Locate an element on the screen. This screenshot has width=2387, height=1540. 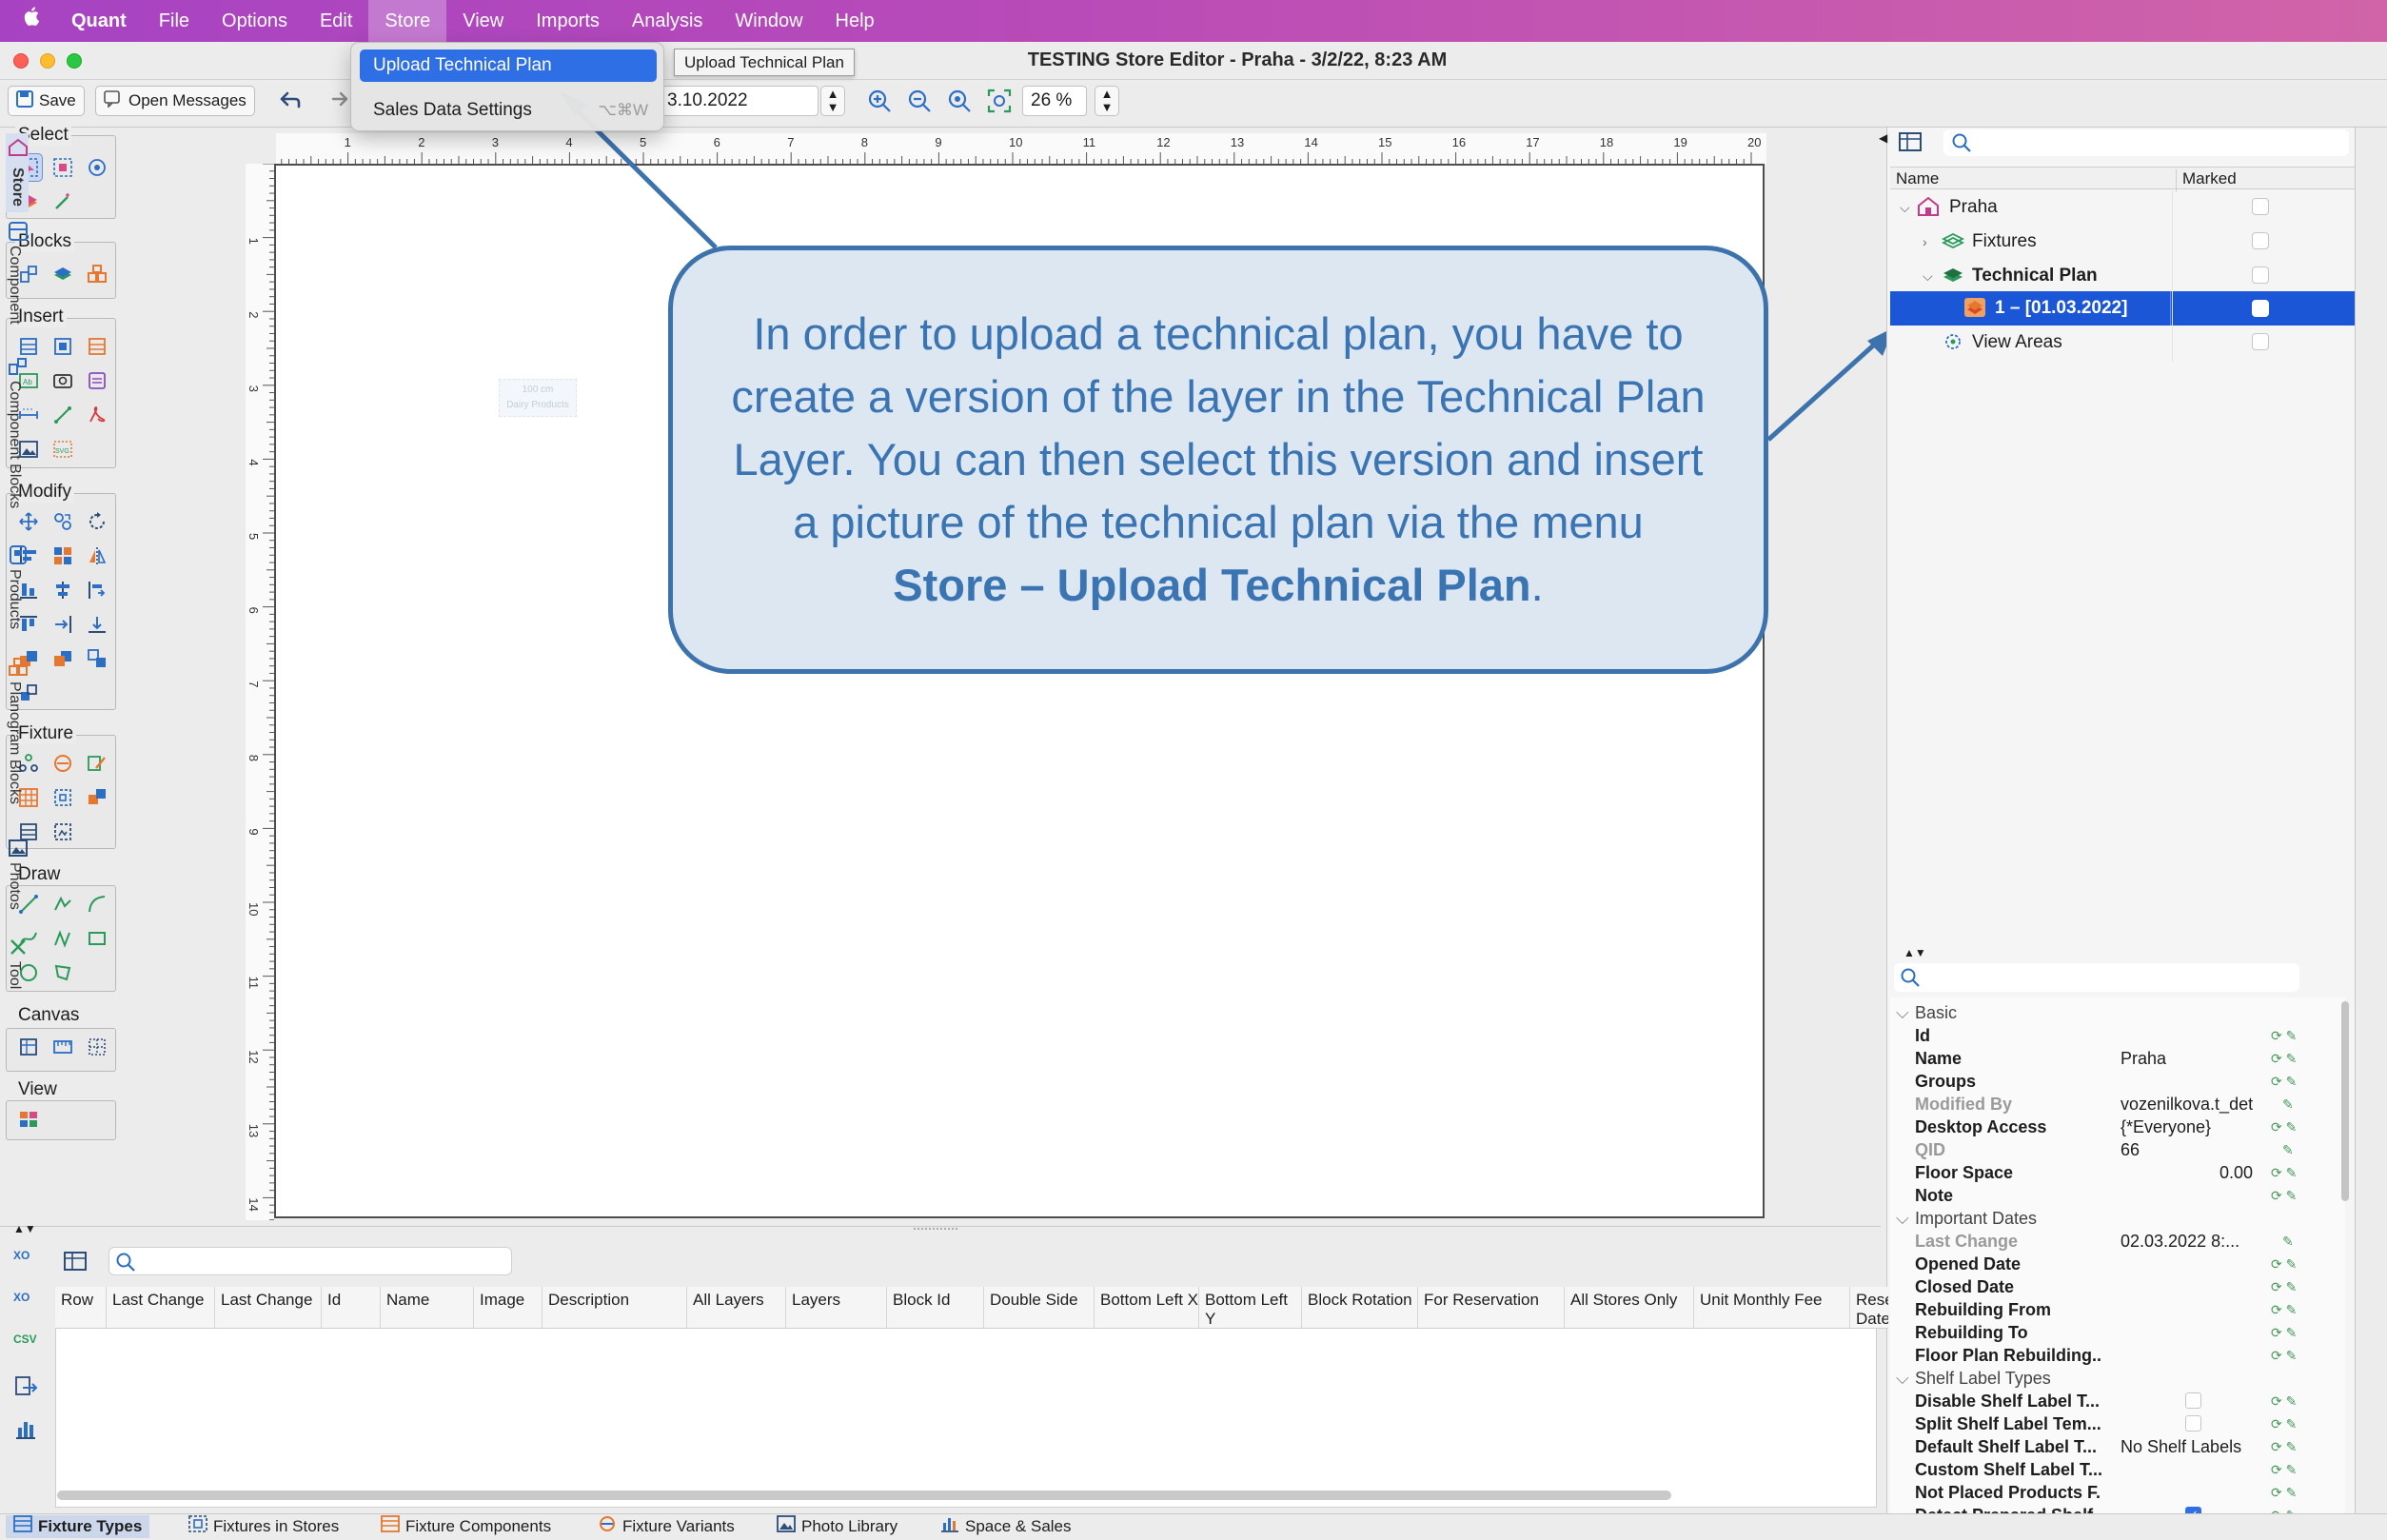
tab-photo-library: Photo Library is located at coordinates (837, 1526).